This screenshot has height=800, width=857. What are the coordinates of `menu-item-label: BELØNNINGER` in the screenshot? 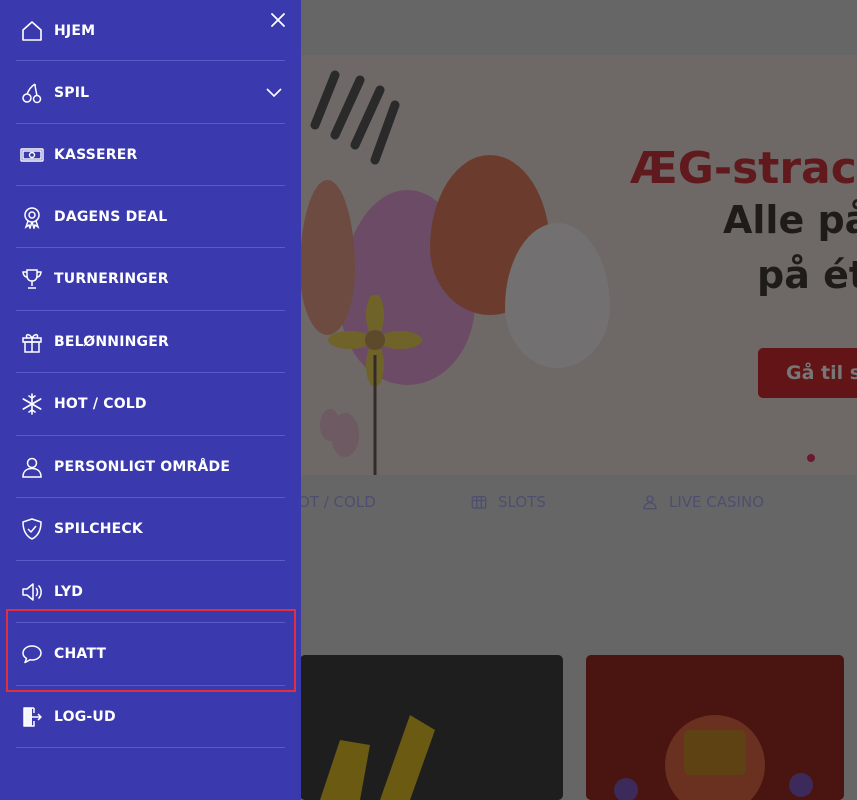 It's located at (111, 342).